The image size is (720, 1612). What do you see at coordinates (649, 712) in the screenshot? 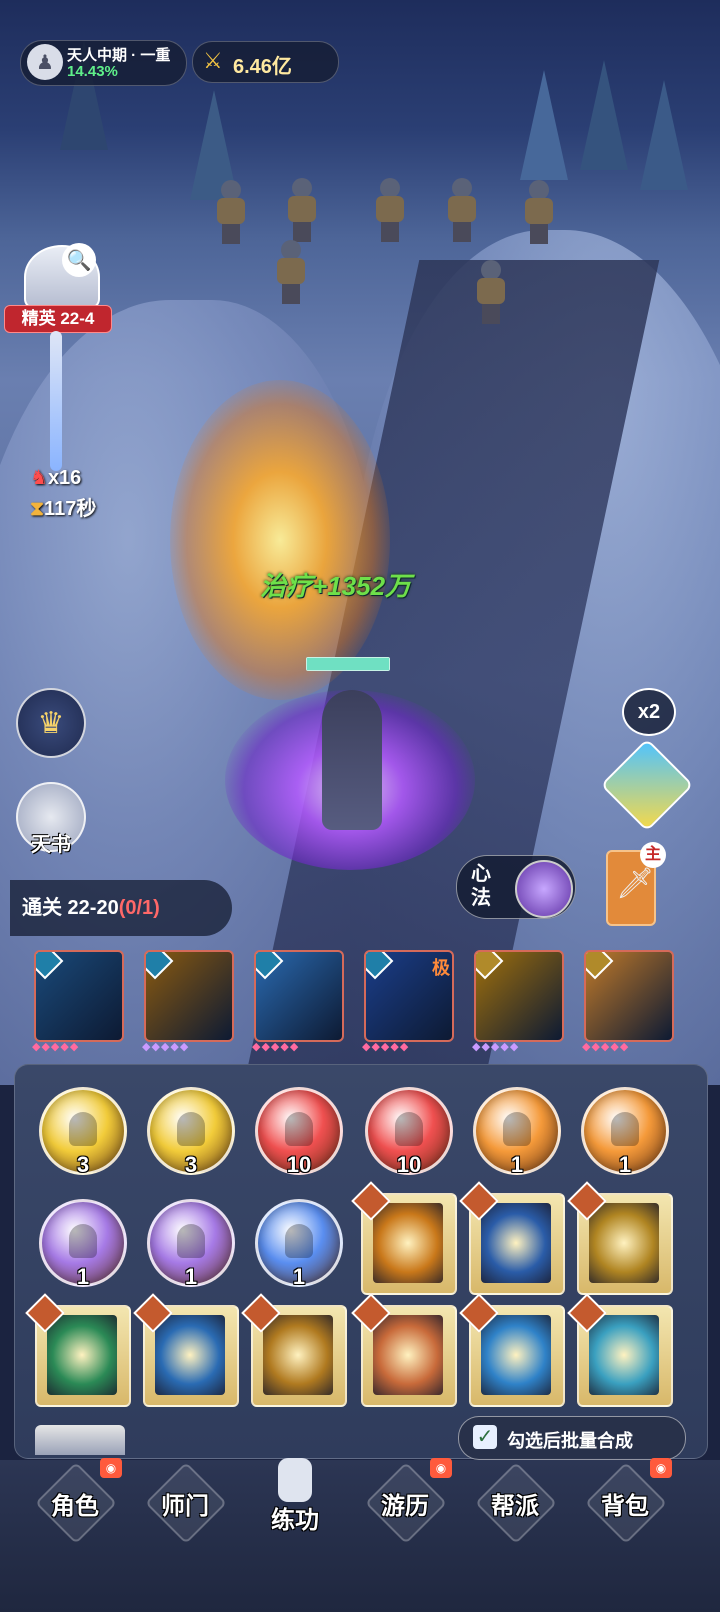
I see `speed-toggle: x2` at bounding box center [649, 712].